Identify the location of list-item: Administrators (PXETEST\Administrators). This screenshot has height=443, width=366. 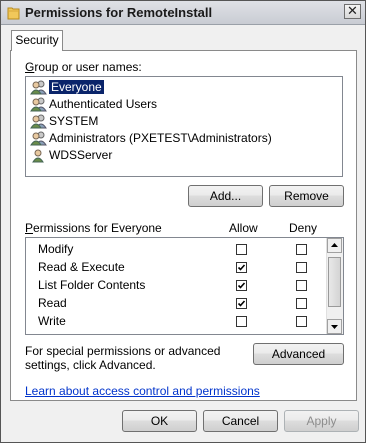
(152, 138).